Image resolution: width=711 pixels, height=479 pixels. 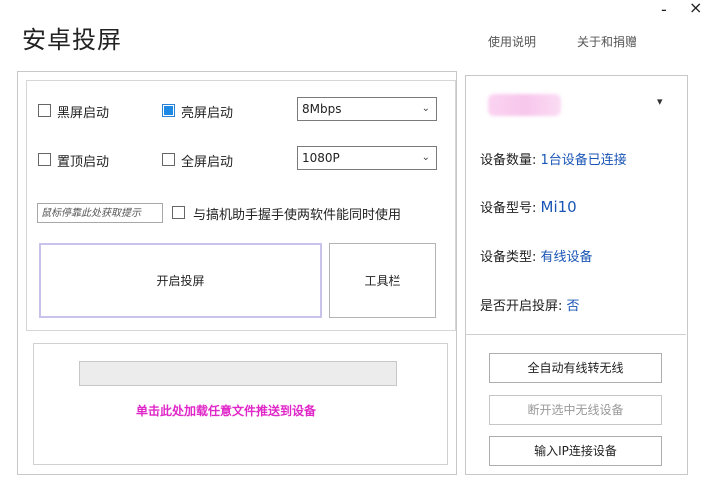 I want to click on top-most-check-box, so click(x=44, y=159).